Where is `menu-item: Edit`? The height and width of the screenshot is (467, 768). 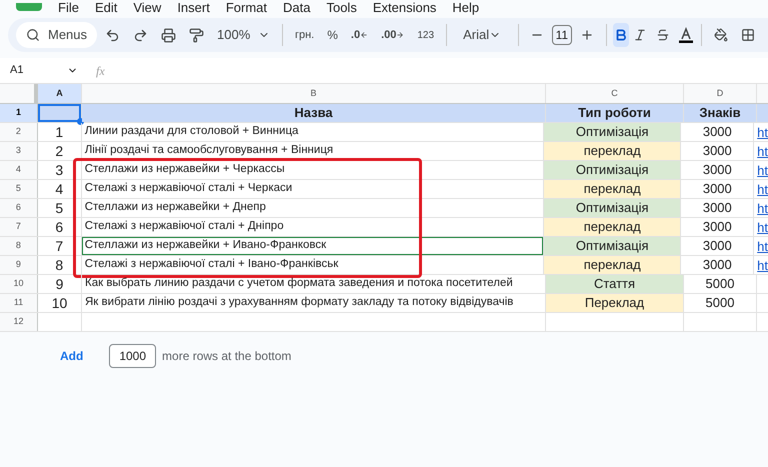
menu-item: Edit is located at coordinates (106, 7).